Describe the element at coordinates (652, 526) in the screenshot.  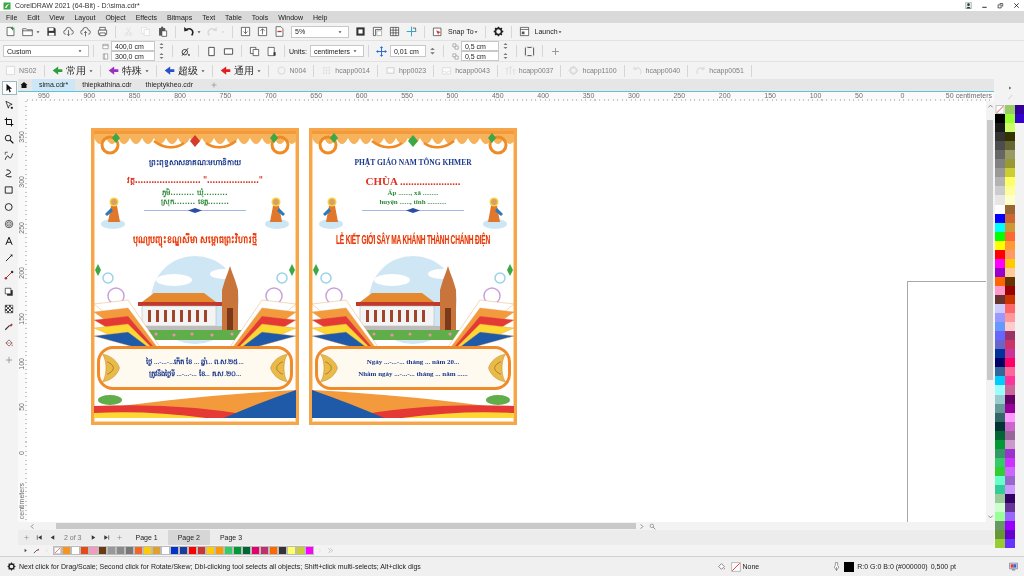
I see `zoom-icon` at that location.